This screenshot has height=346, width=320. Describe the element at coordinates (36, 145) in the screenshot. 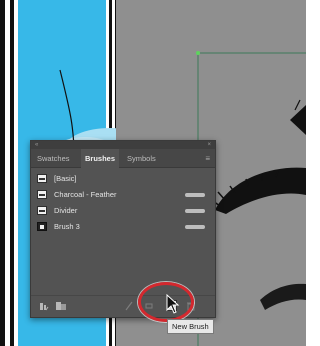

I see `double-chevron-icon: «` at that location.